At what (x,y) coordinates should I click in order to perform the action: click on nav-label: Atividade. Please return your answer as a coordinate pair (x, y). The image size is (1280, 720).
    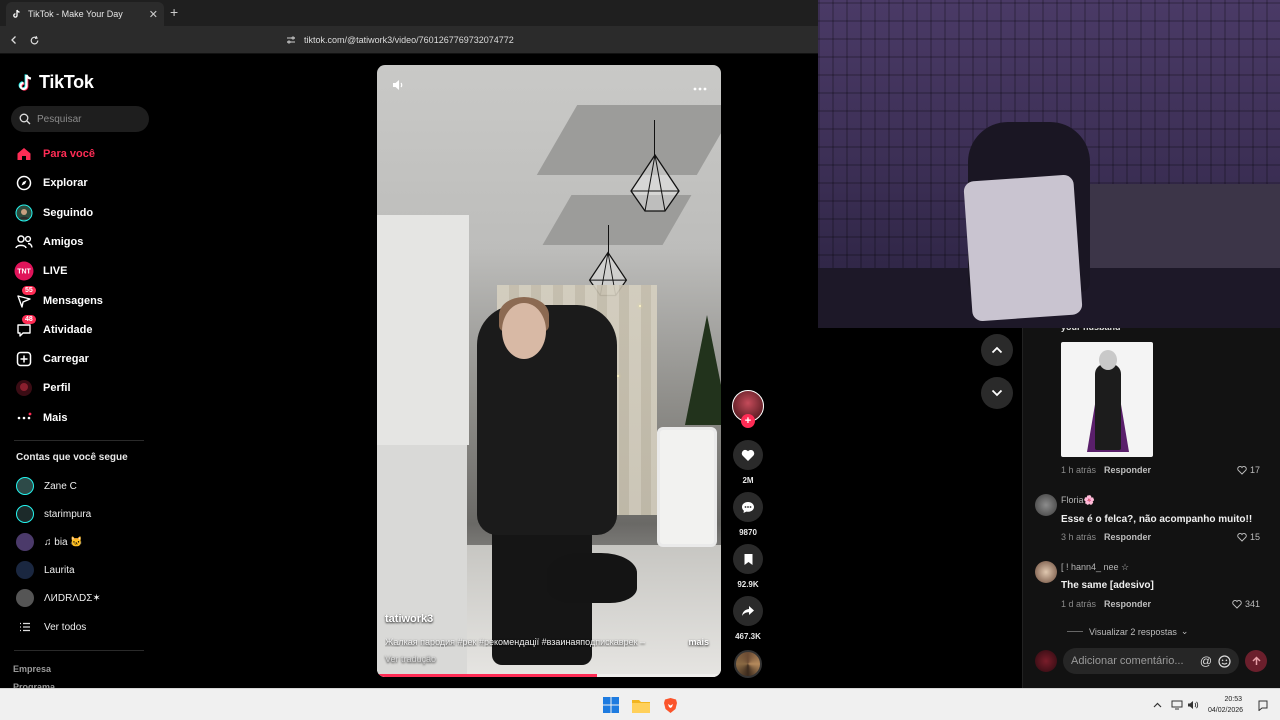
    Looking at the image, I should click on (68, 330).